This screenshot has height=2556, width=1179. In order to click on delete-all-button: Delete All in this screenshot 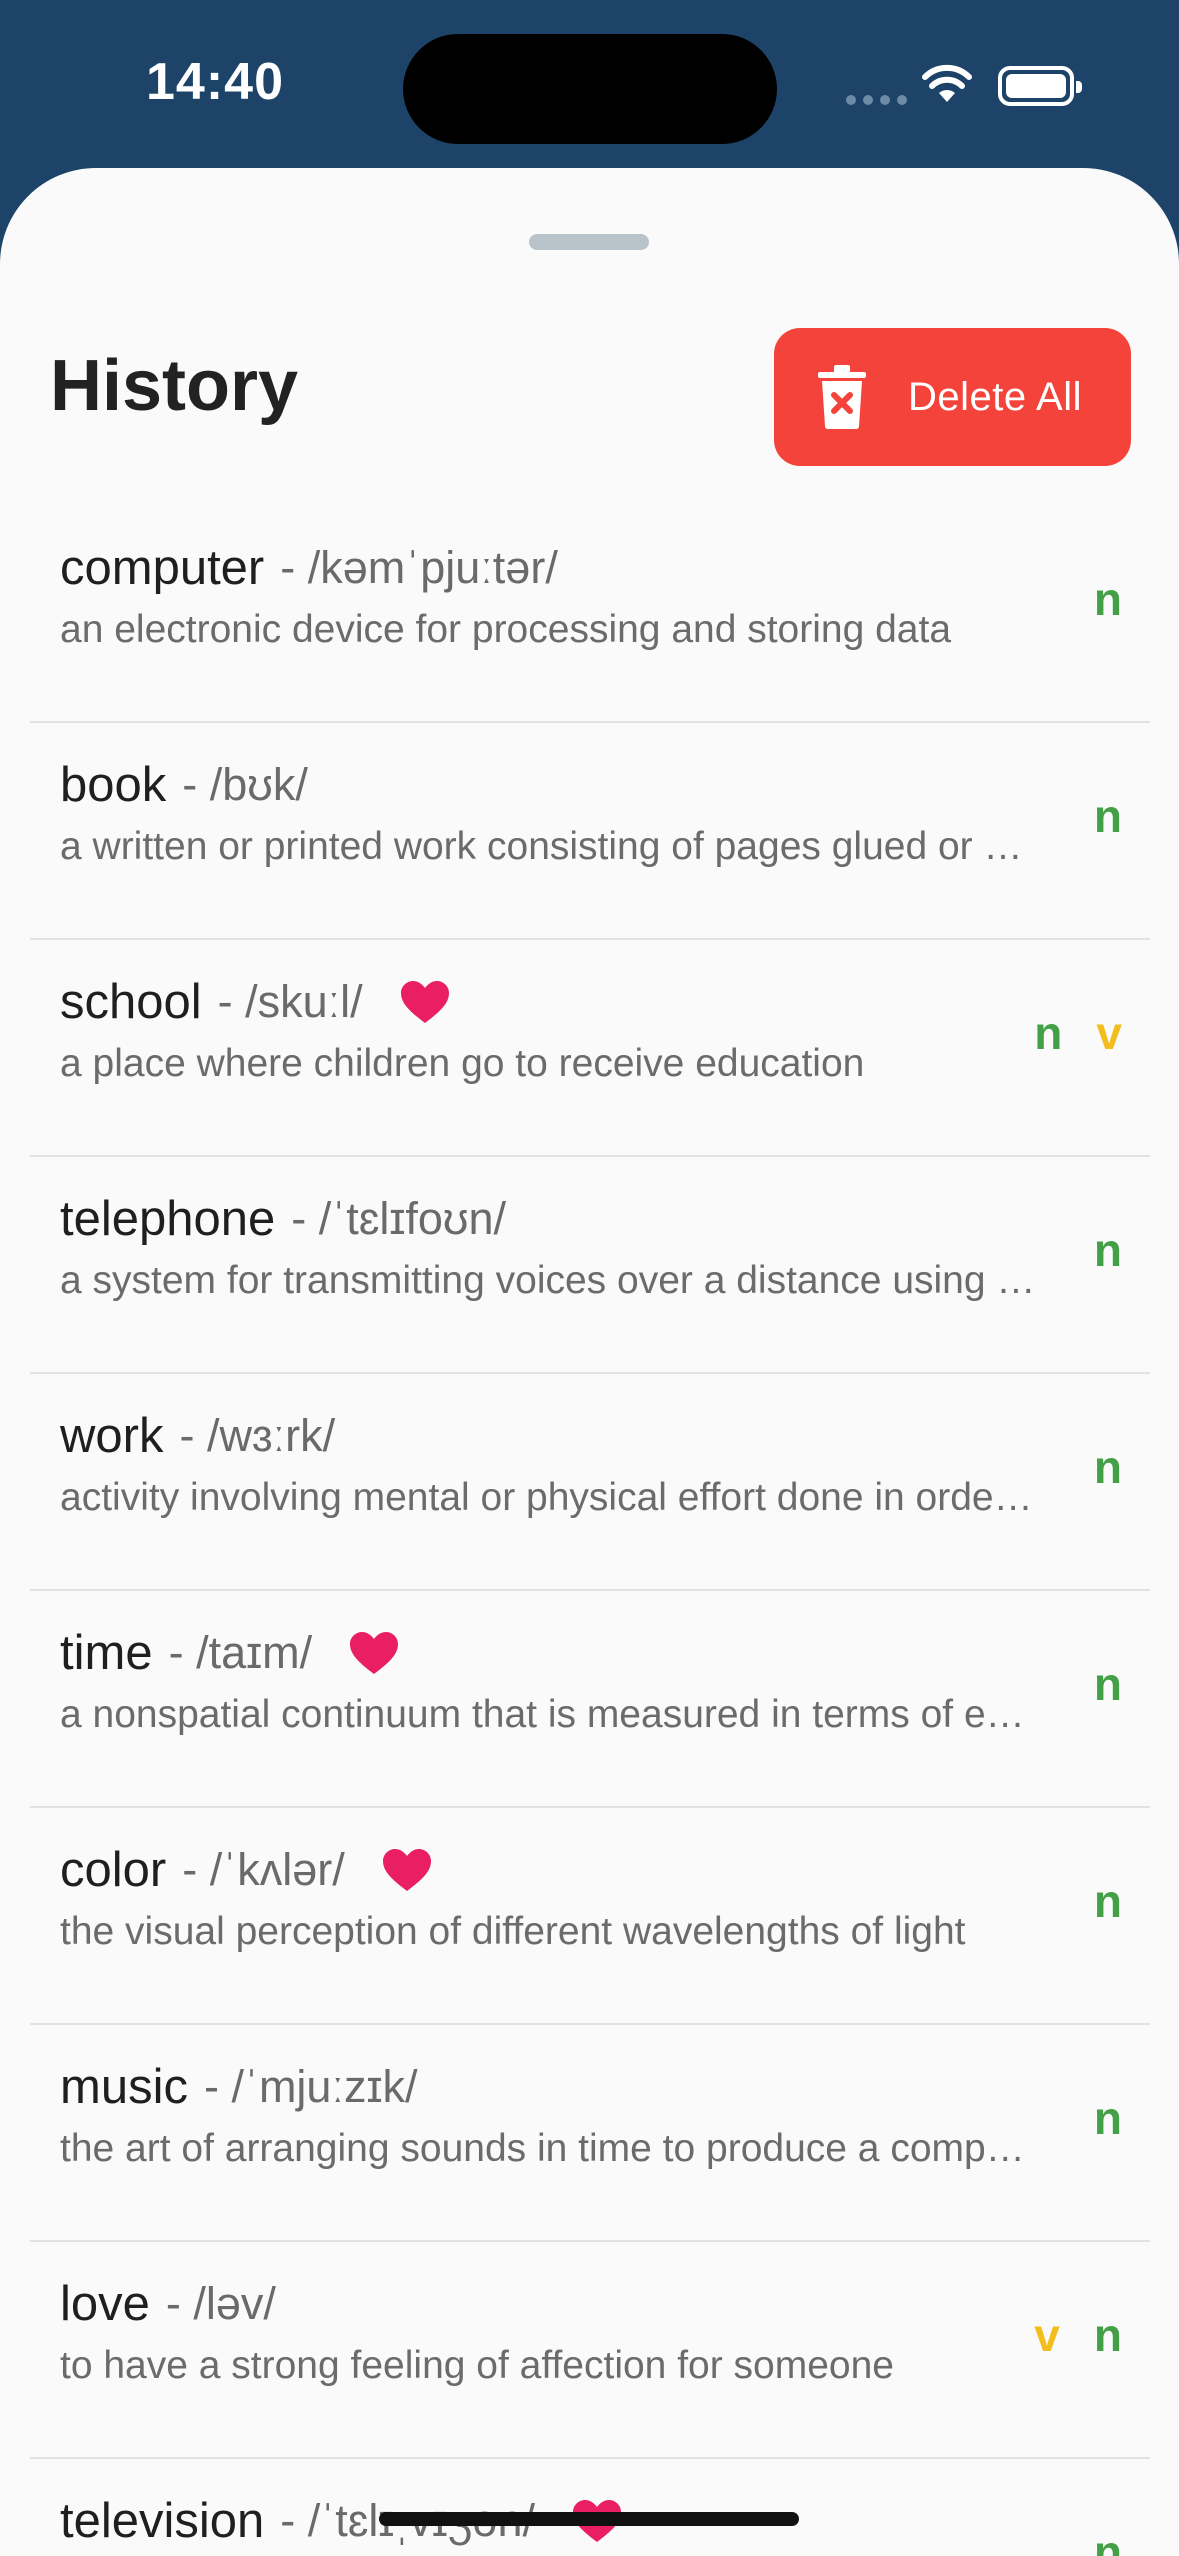, I will do `click(952, 397)`.